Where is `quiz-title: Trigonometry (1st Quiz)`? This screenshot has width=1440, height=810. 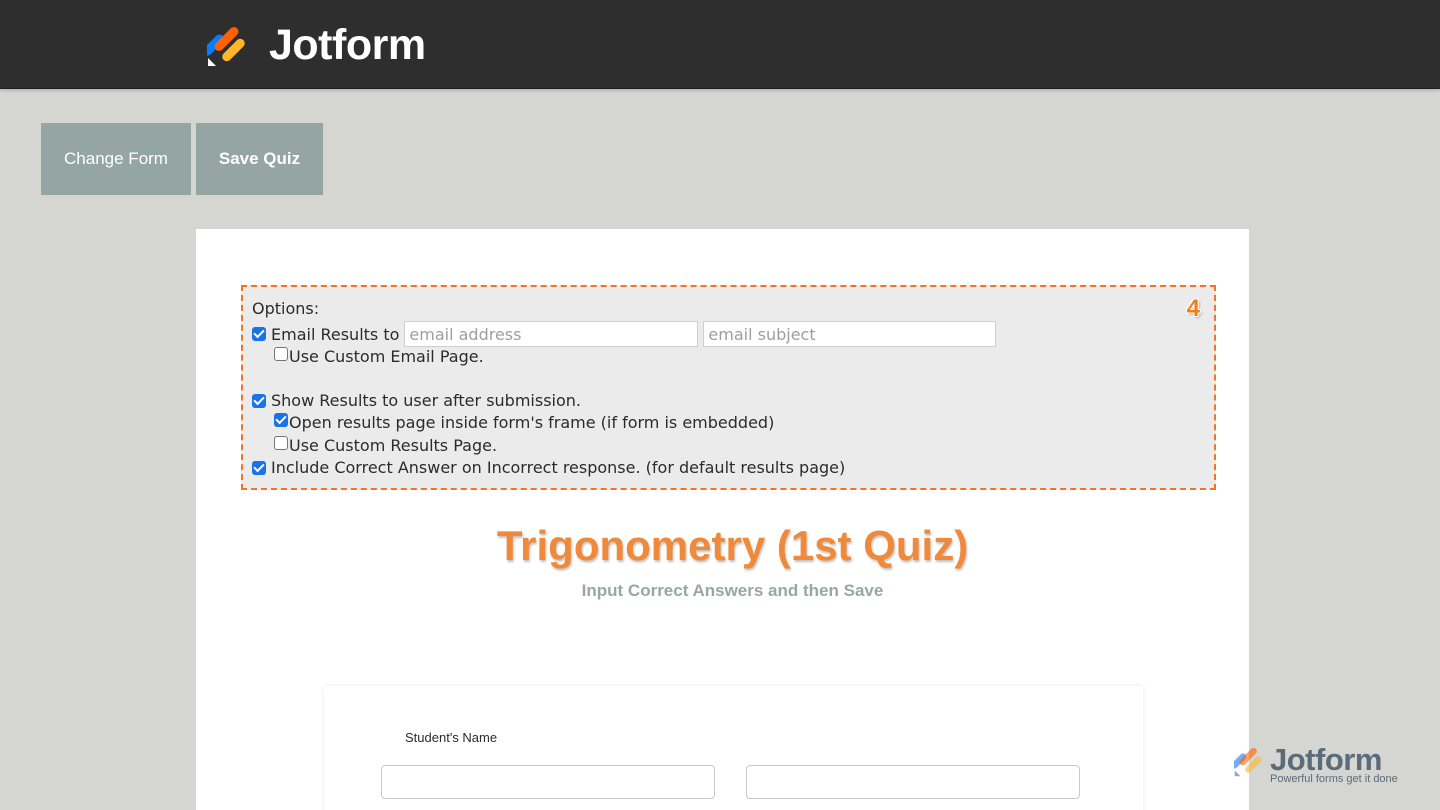 quiz-title: Trigonometry (1st Quiz) is located at coordinates (732, 545).